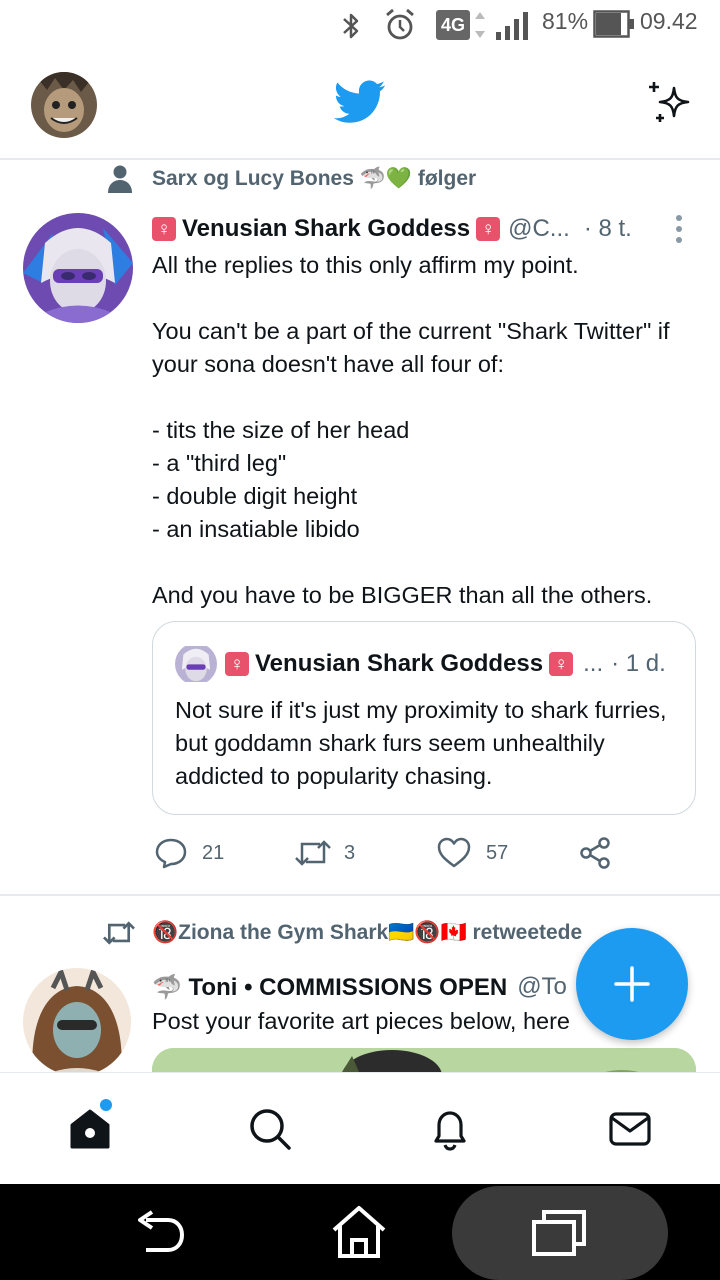 This screenshot has height=1280, width=720. Describe the element at coordinates (542, 987) in the screenshot. I see `handle: @To` at that location.